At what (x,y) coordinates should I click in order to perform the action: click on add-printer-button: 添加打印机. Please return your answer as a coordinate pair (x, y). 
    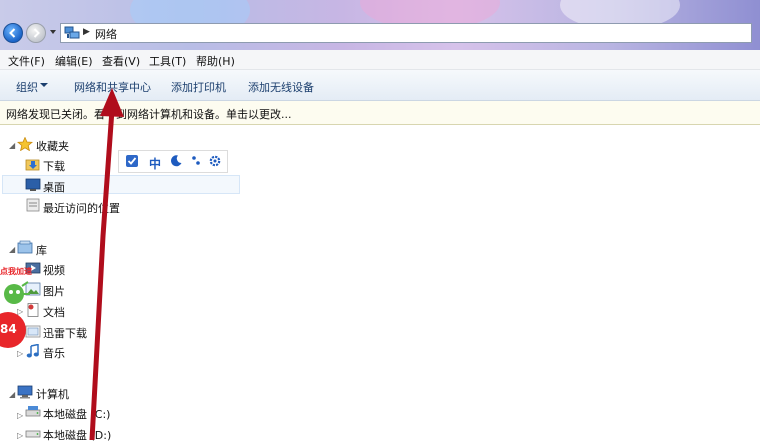
    Looking at the image, I should click on (198, 87).